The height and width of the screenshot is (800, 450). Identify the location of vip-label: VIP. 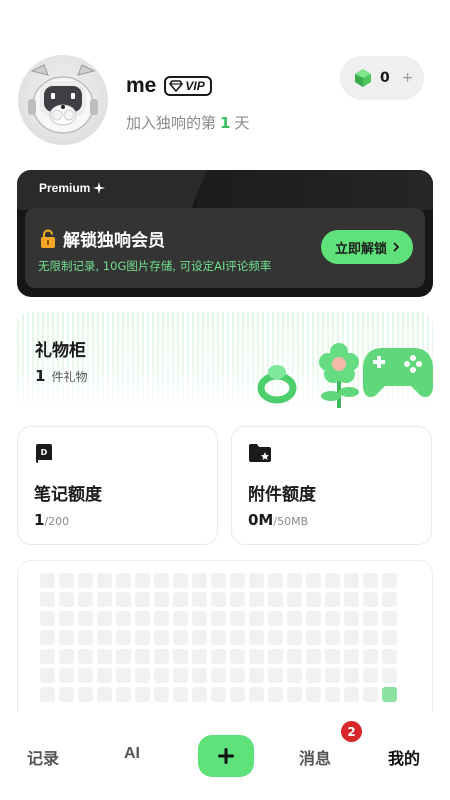
(195, 86).